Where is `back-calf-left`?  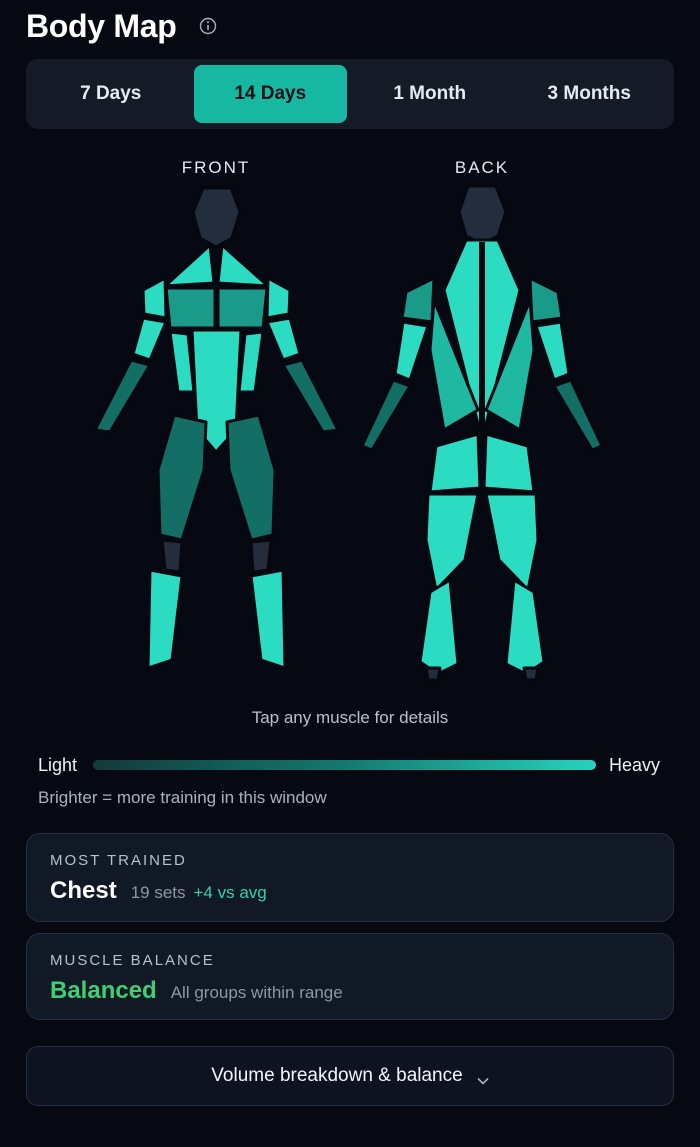
back-calf-left is located at coordinates (439, 627).